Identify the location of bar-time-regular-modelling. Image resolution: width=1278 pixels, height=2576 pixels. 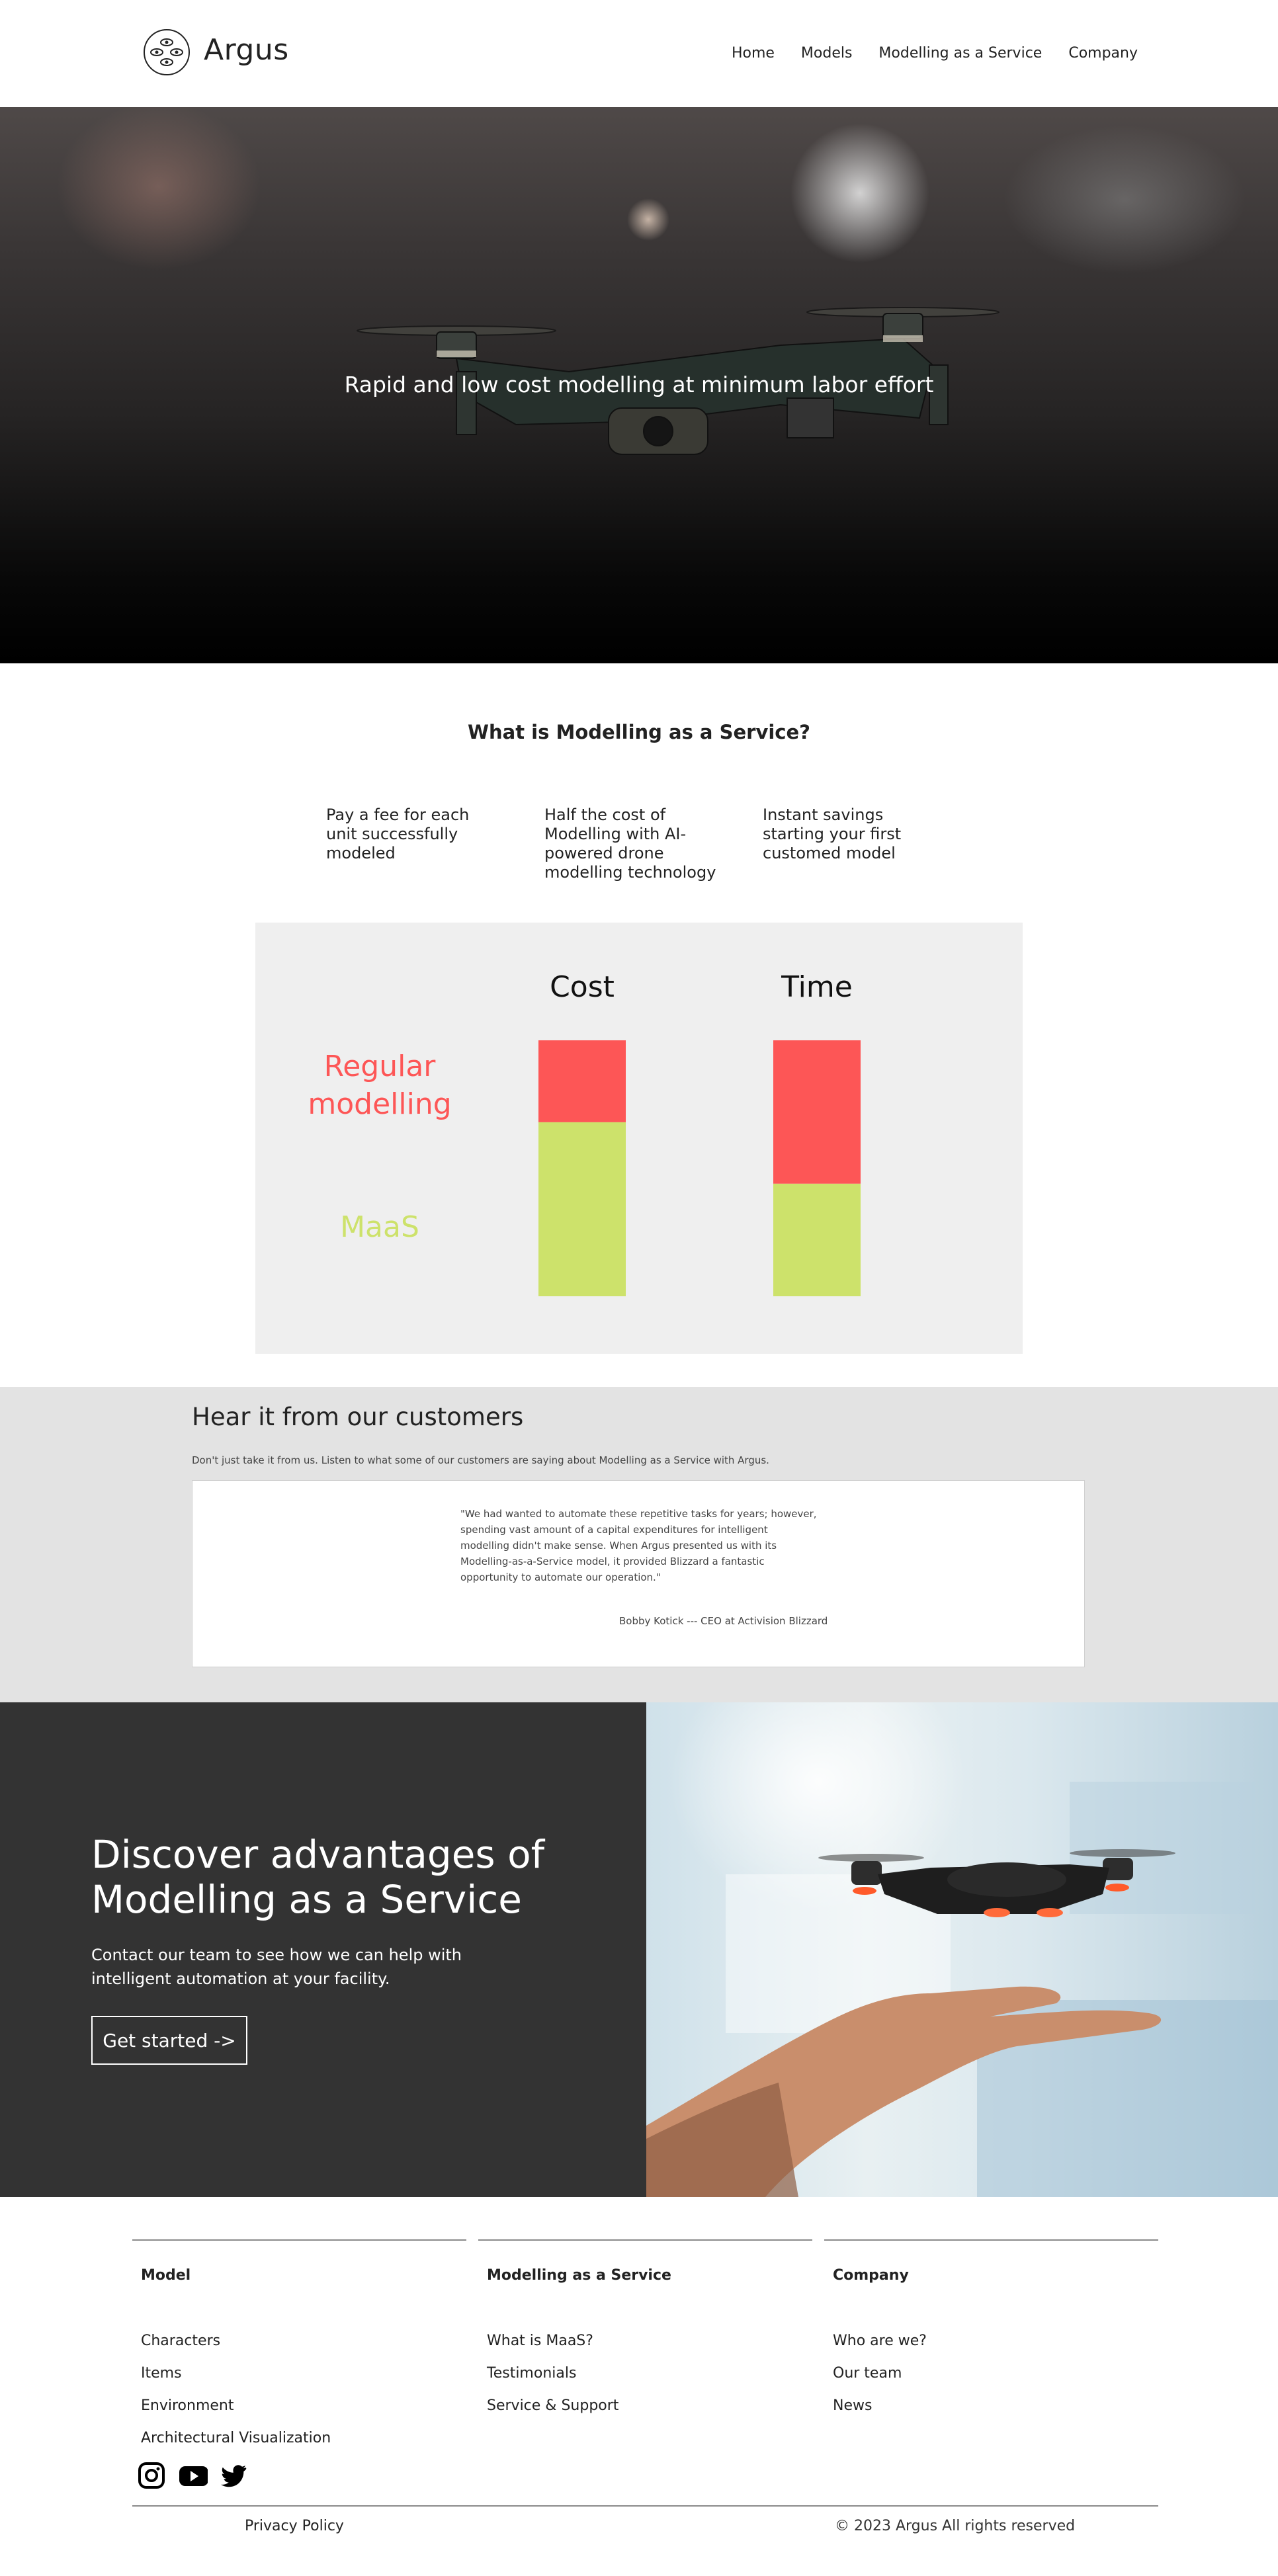
(817, 1112).